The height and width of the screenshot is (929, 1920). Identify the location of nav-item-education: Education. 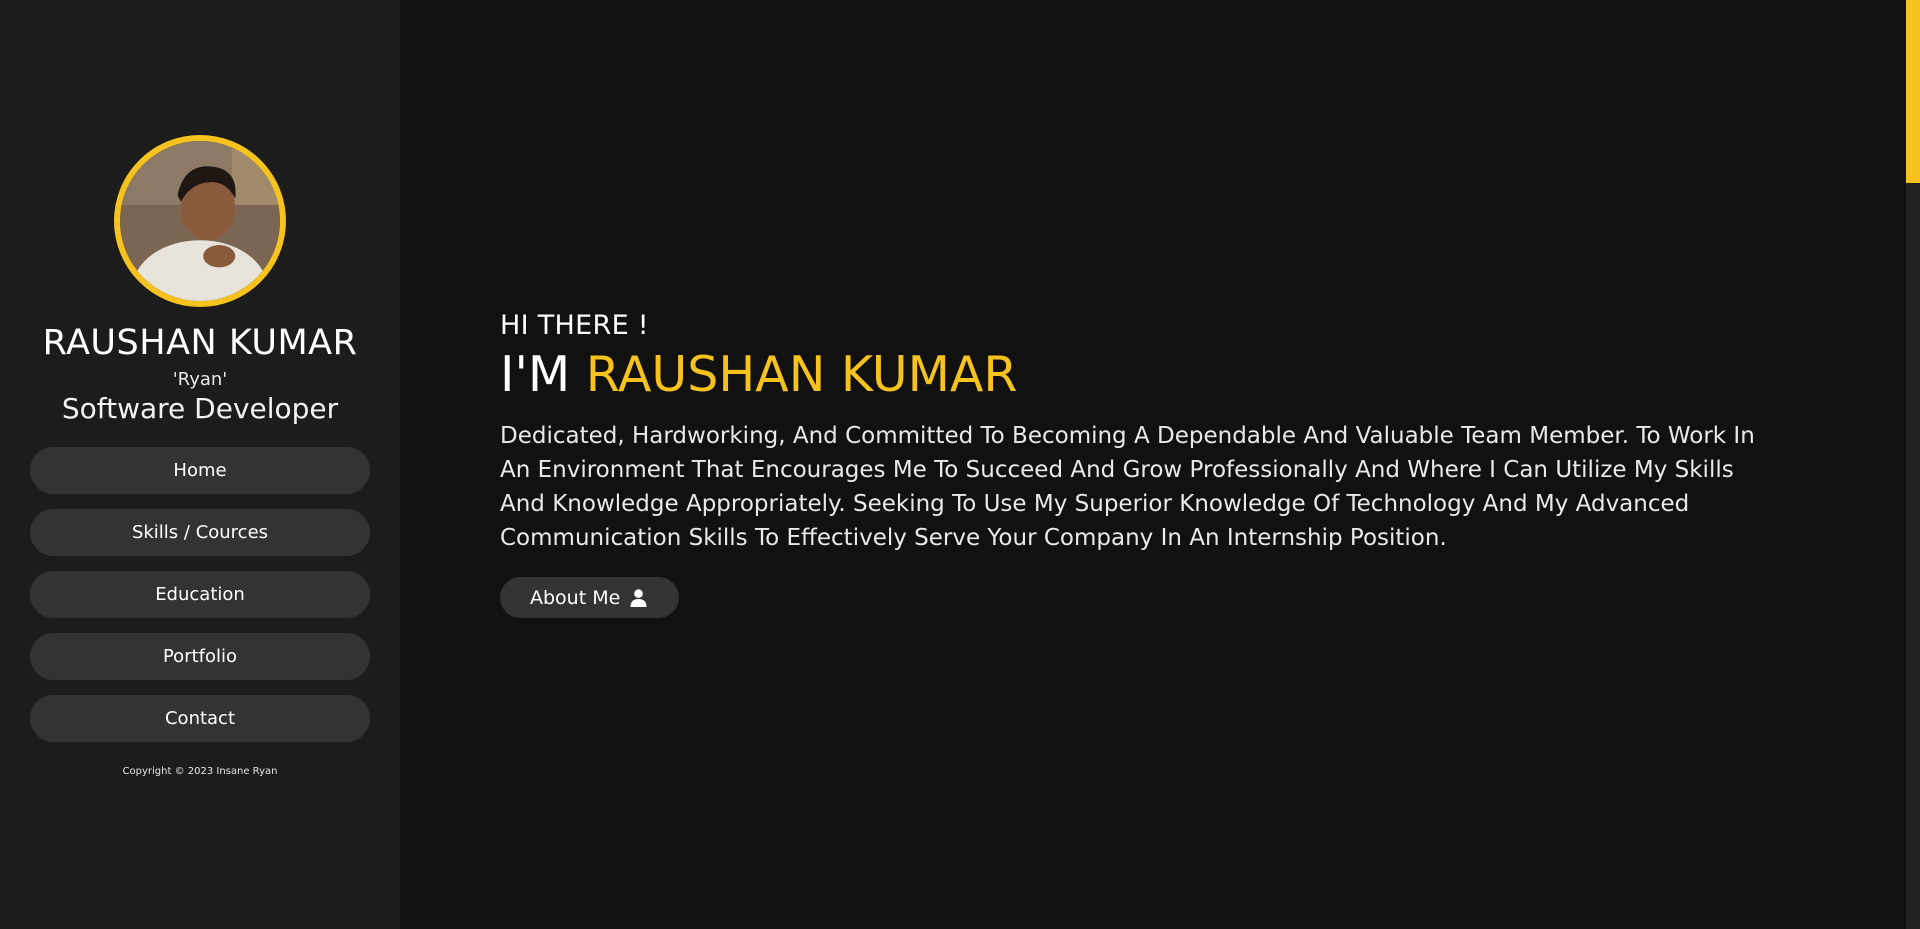
(200, 594).